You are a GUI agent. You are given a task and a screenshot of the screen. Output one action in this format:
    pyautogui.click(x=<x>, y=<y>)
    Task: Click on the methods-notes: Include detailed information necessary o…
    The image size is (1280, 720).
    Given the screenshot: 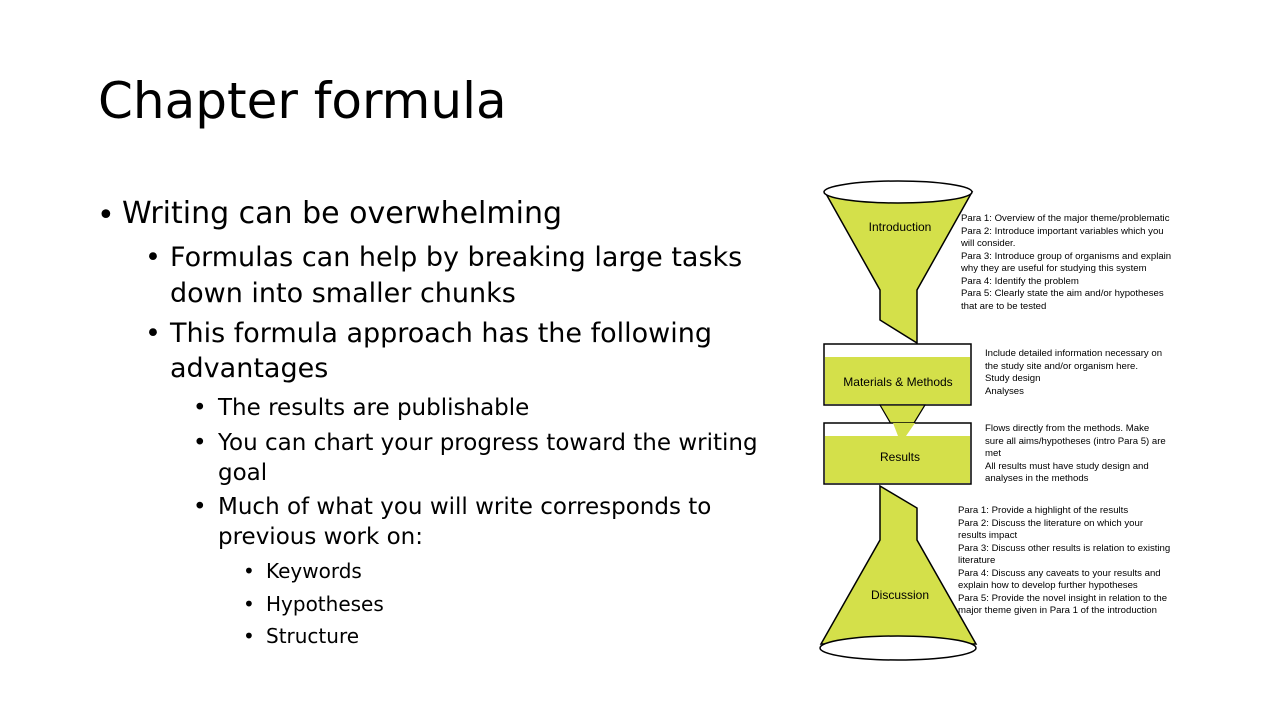 What is the action you would take?
    pyautogui.click(x=1073, y=373)
    